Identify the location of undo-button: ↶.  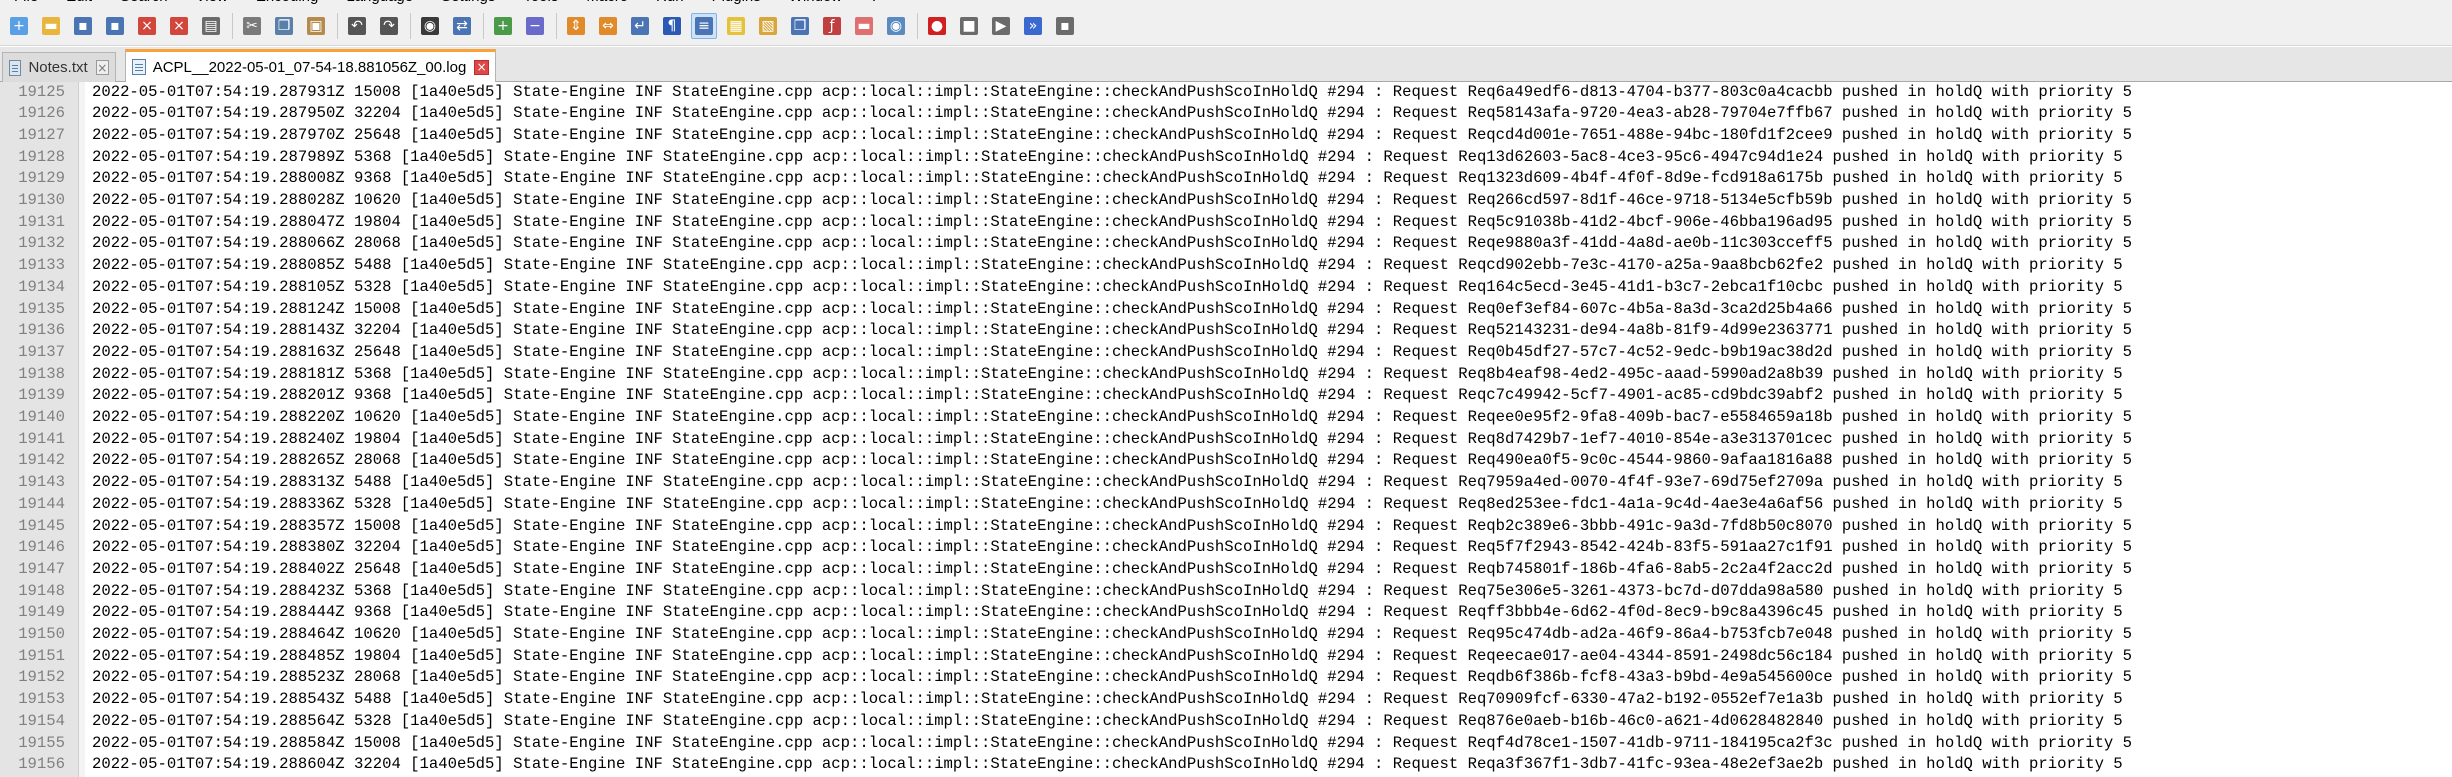
(357, 26).